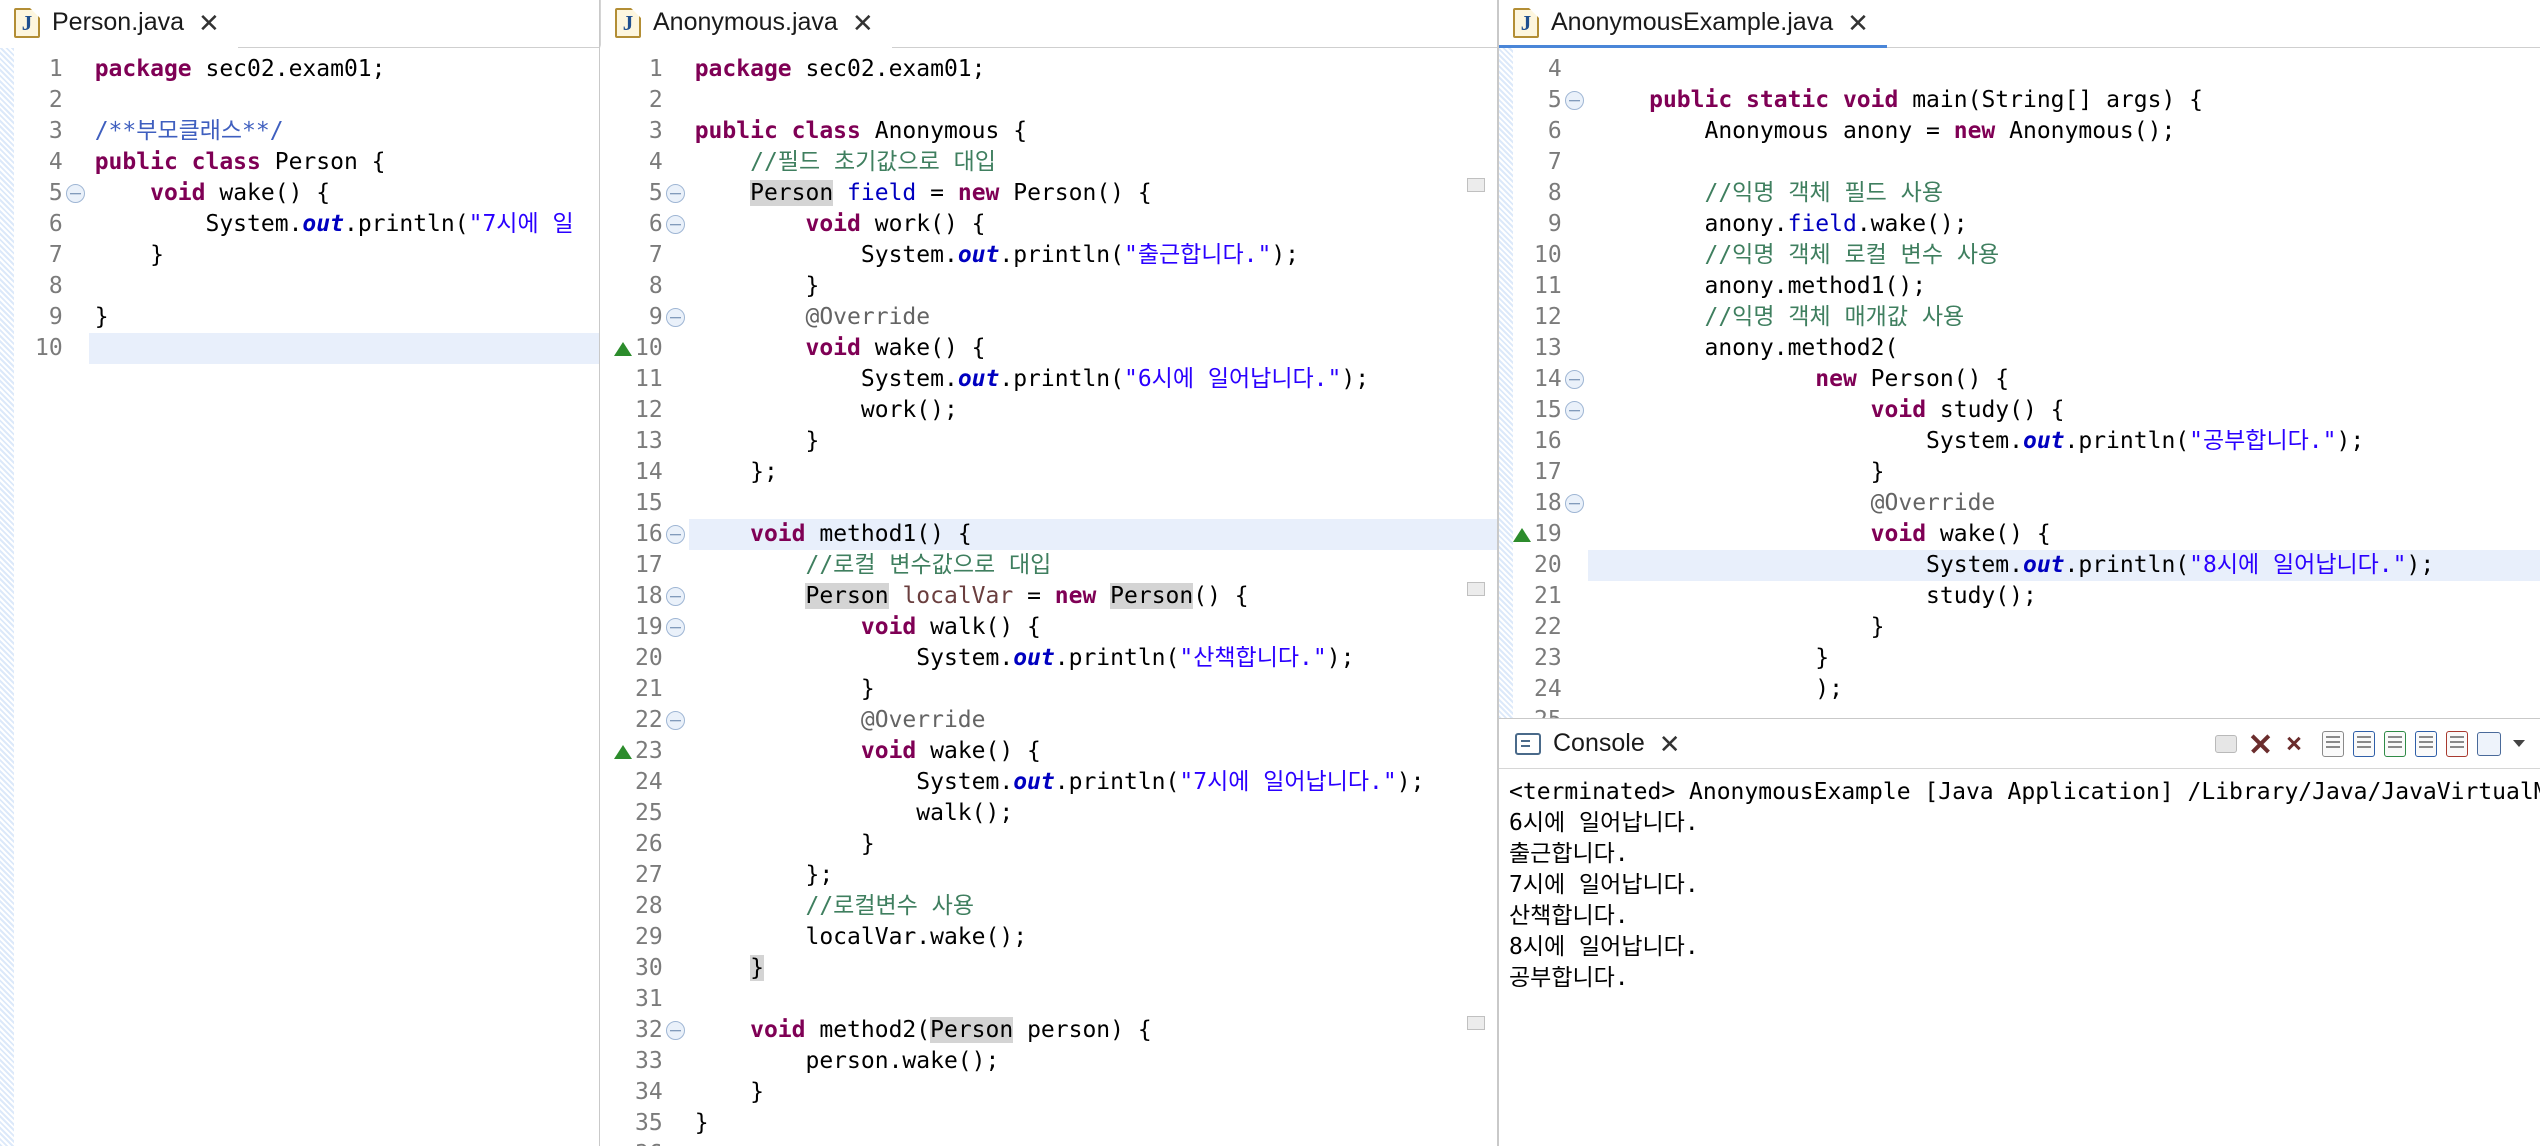 Image resolution: width=2540 pixels, height=1146 pixels. Describe the element at coordinates (2063, 565) in the screenshot. I see `code-line: System.out.println("8시에 일어납니다.");` at that location.